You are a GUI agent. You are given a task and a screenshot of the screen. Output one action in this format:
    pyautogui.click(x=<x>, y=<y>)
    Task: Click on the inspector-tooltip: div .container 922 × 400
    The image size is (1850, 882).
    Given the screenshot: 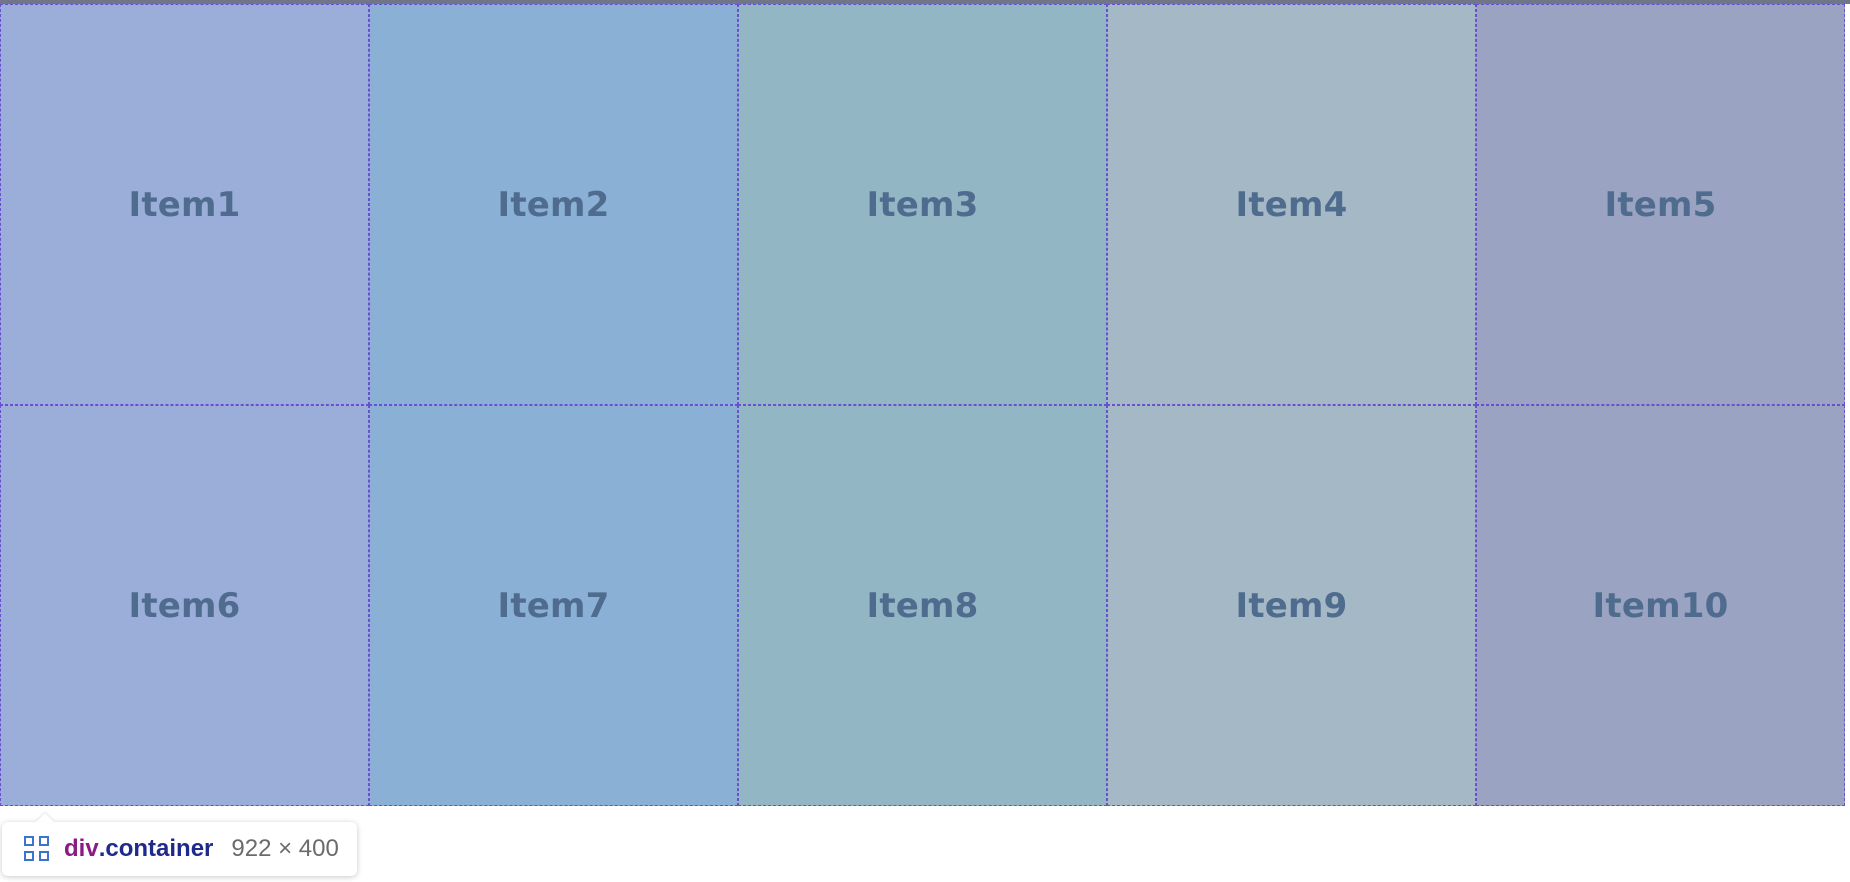 What is the action you would take?
    pyautogui.click(x=179, y=844)
    